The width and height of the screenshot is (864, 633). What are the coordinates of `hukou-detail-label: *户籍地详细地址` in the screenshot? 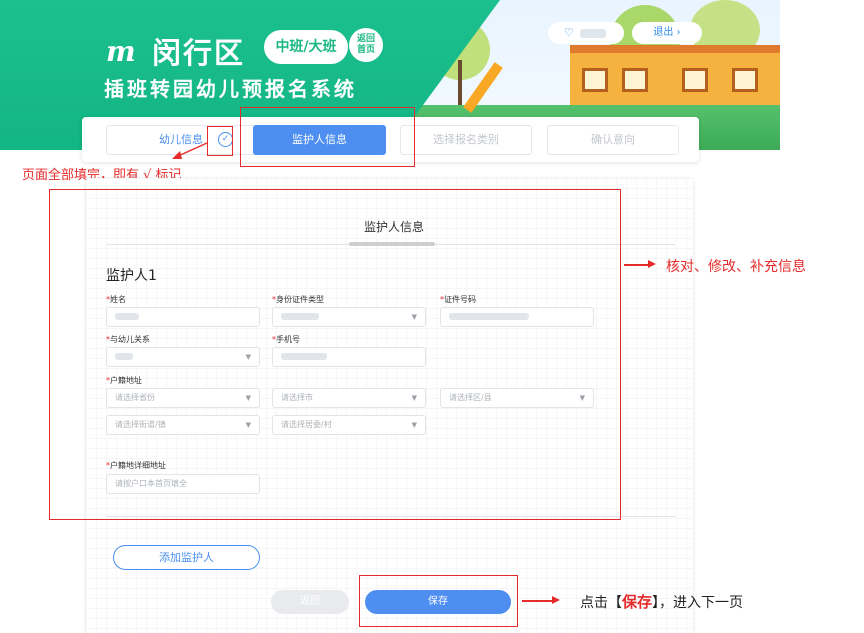 It's located at (136, 465).